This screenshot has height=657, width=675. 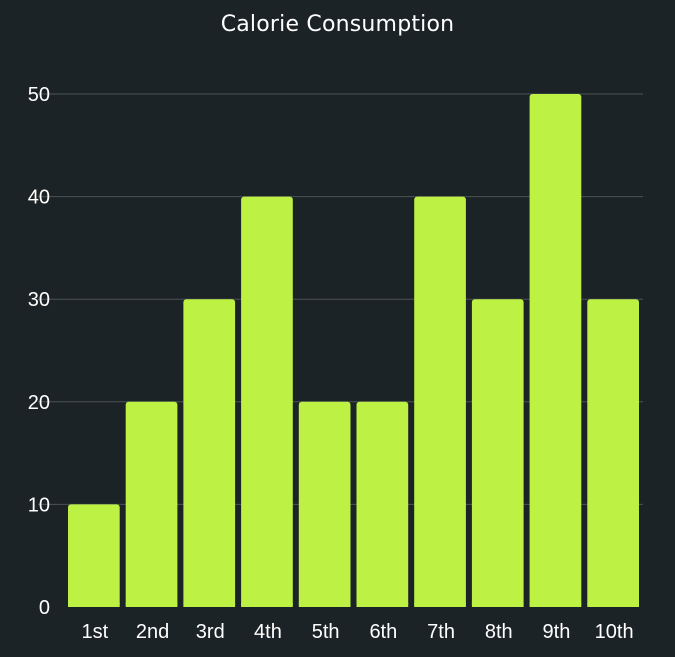 I want to click on y-tick-label: 0, so click(x=44, y=608).